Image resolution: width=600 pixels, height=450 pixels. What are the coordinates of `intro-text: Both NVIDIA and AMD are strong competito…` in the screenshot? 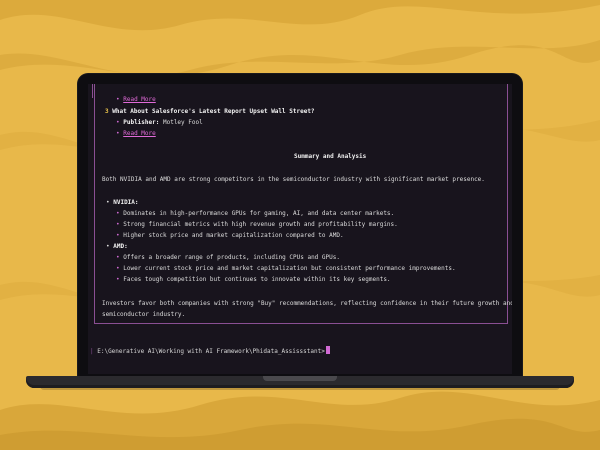 It's located at (293, 179).